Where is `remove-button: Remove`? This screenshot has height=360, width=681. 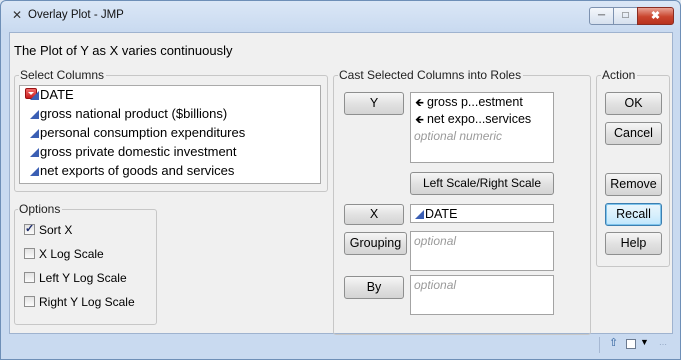 remove-button: Remove is located at coordinates (633, 184).